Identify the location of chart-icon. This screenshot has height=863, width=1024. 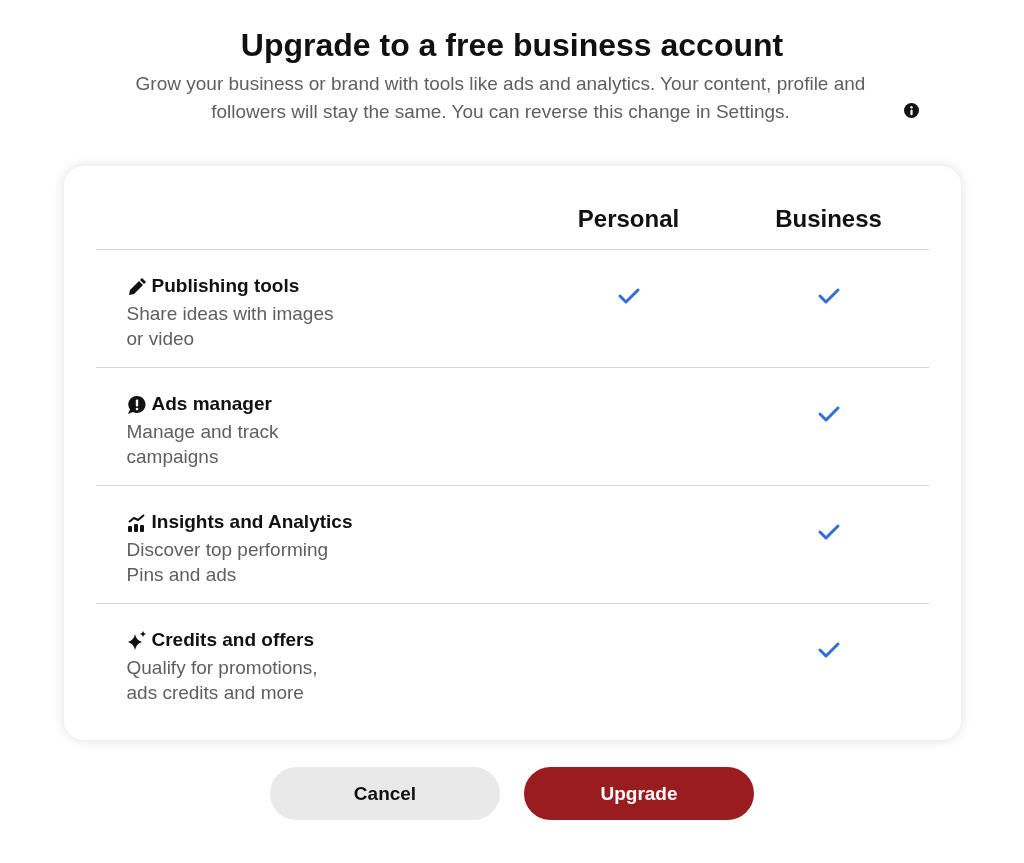
(136, 522).